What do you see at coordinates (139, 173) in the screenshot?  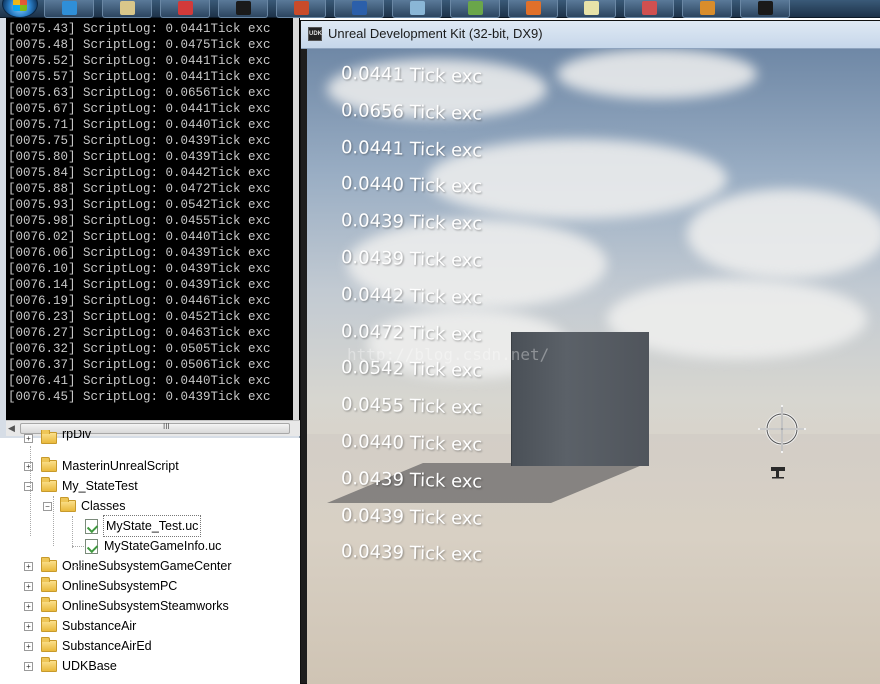 I see `console-line: [0075.84] ScriptLog: 0.0442Tick exc` at bounding box center [139, 173].